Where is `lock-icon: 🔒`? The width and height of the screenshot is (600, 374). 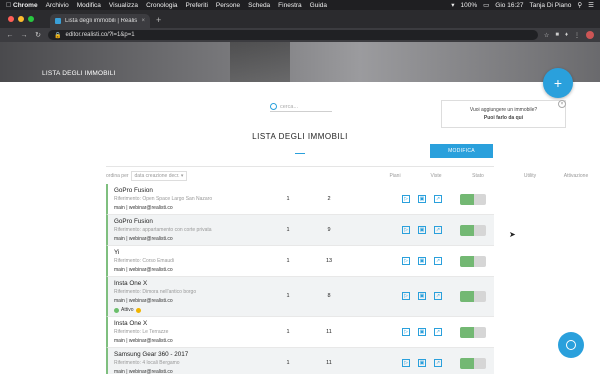
lock-icon: 🔒 is located at coordinates (58, 35).